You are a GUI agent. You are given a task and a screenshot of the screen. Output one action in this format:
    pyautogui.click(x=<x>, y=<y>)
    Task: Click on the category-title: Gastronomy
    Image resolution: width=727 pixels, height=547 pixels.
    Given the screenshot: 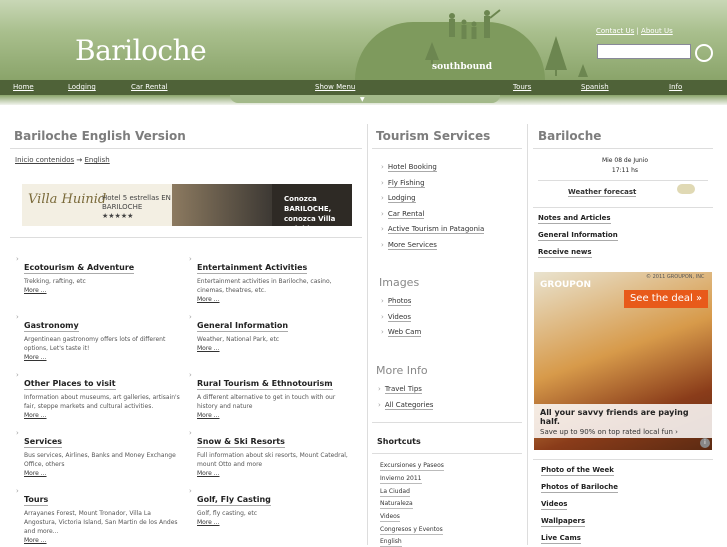 What is the action you would take?
    pyautogui.click(x=51, y=326)
    